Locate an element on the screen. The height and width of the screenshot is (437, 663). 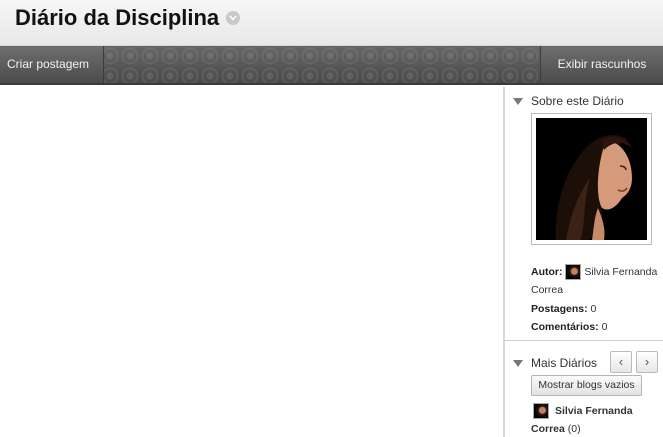
posts-label: Postagens: is located at coordinates (559, 309).